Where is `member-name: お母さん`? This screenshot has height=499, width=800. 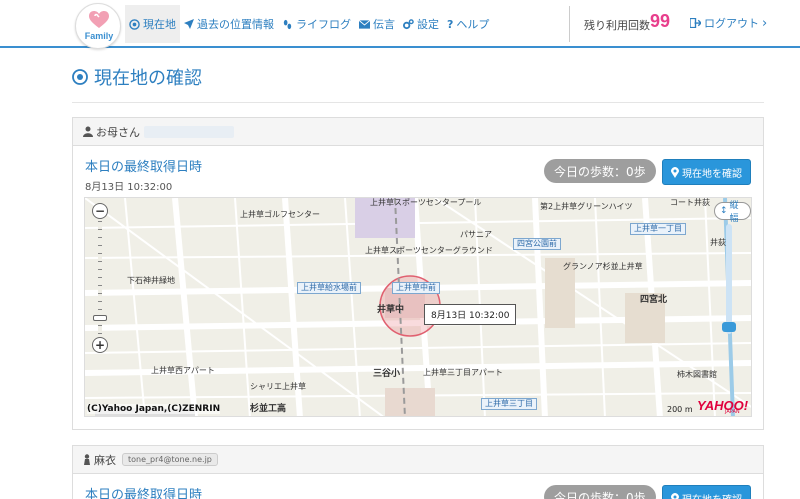
member-name: お母さん is located at coordinates (118, 132).